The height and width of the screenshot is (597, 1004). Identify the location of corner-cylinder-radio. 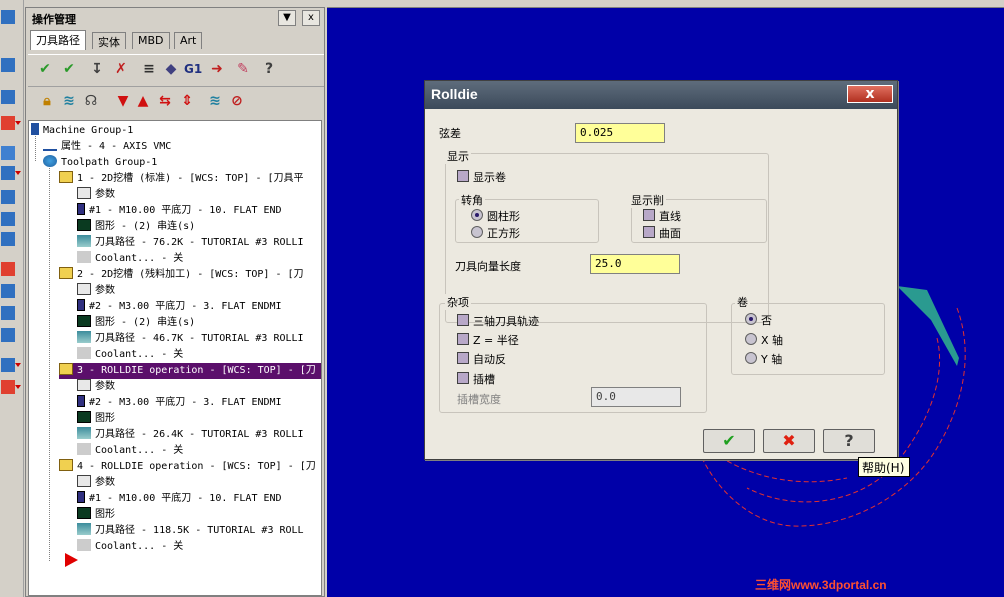
(477, 215).